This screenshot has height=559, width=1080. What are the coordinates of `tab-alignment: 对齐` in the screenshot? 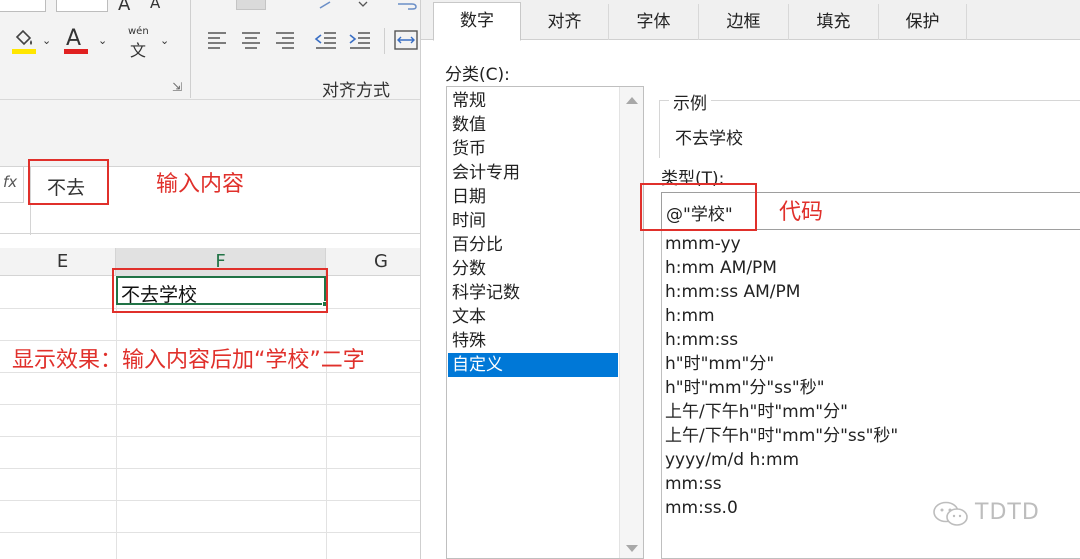 It's located at (565, 22).